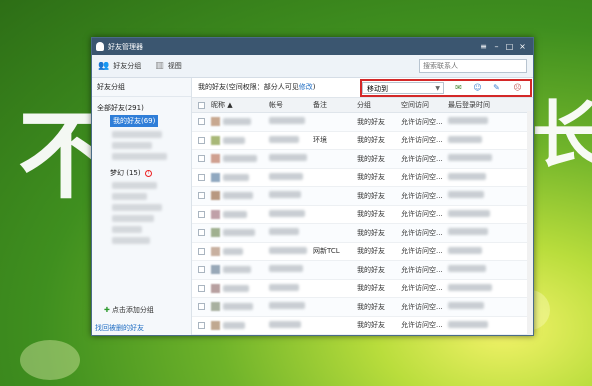  What do you see at coordinates (129, 310) in the screenshot?
I see `add-group-button: ✚ 点击添加分组` at bounding box center [129, 310].